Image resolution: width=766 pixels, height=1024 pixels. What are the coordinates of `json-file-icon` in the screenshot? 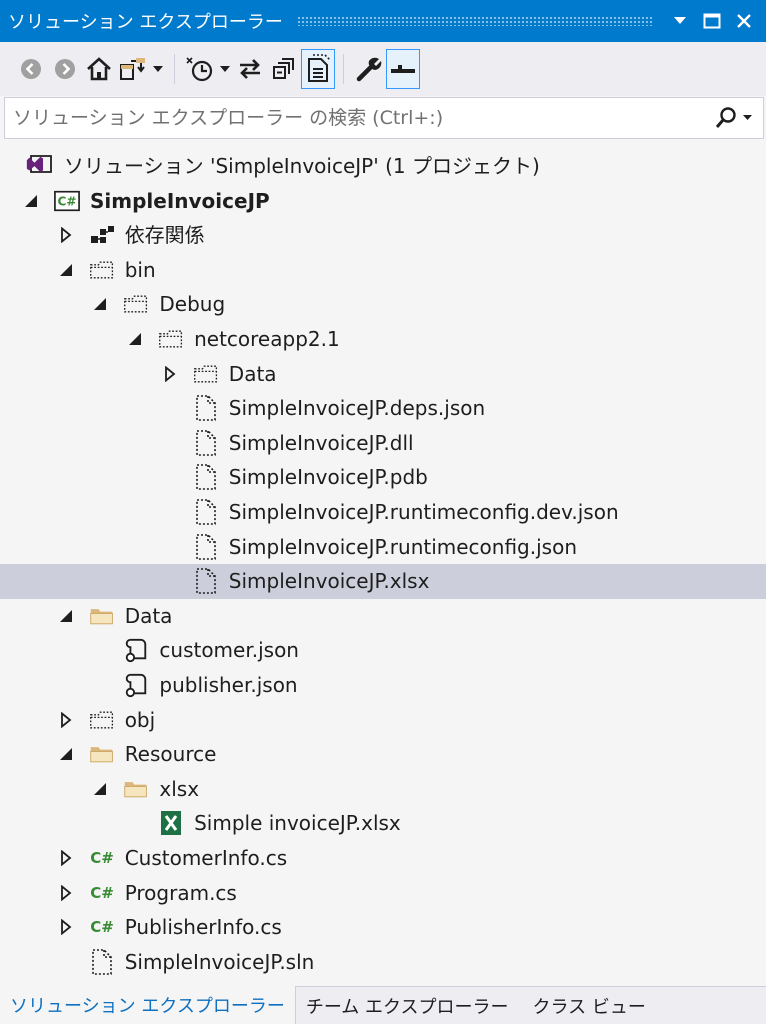 It's located at (136, 685).